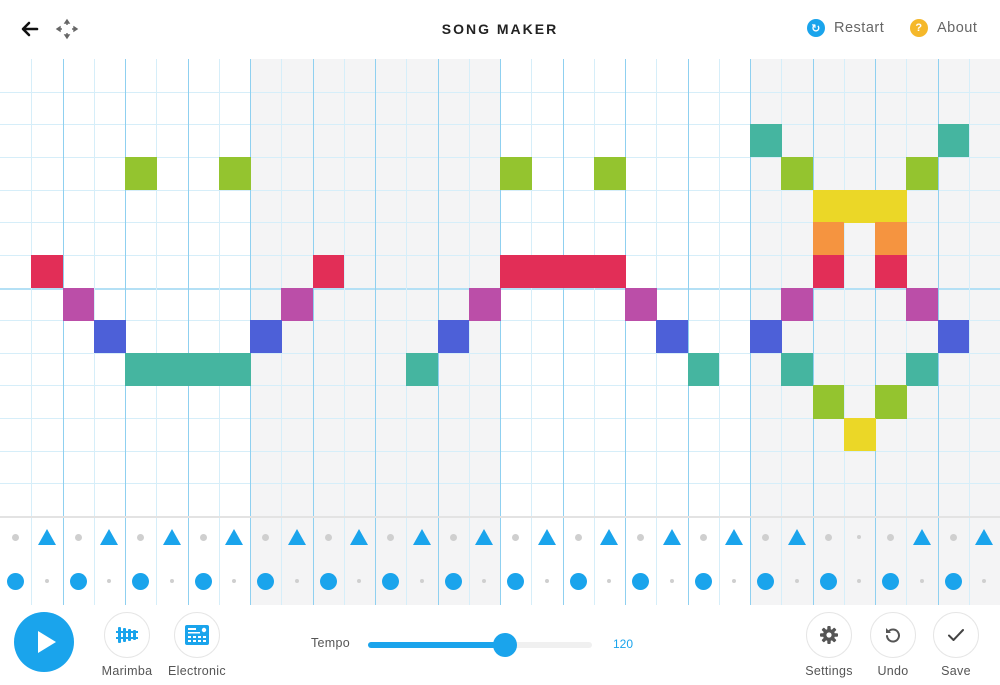 The width and height of the screenshot is (1000, 685). I want to click on restart-button: ↻ Restart, so click(845, 28).